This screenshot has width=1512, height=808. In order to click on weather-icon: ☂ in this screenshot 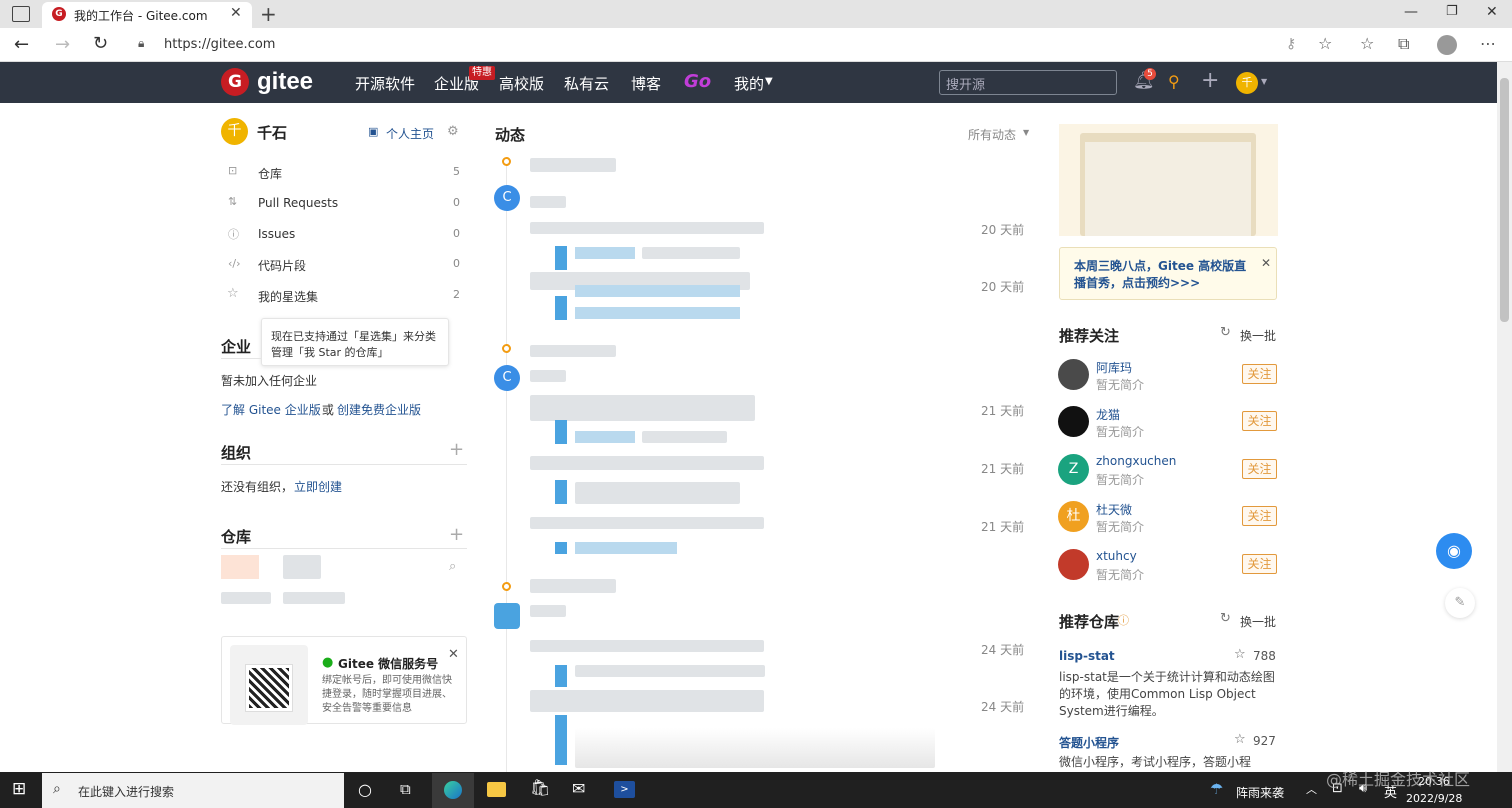, I will do `click(1216, 789)`.